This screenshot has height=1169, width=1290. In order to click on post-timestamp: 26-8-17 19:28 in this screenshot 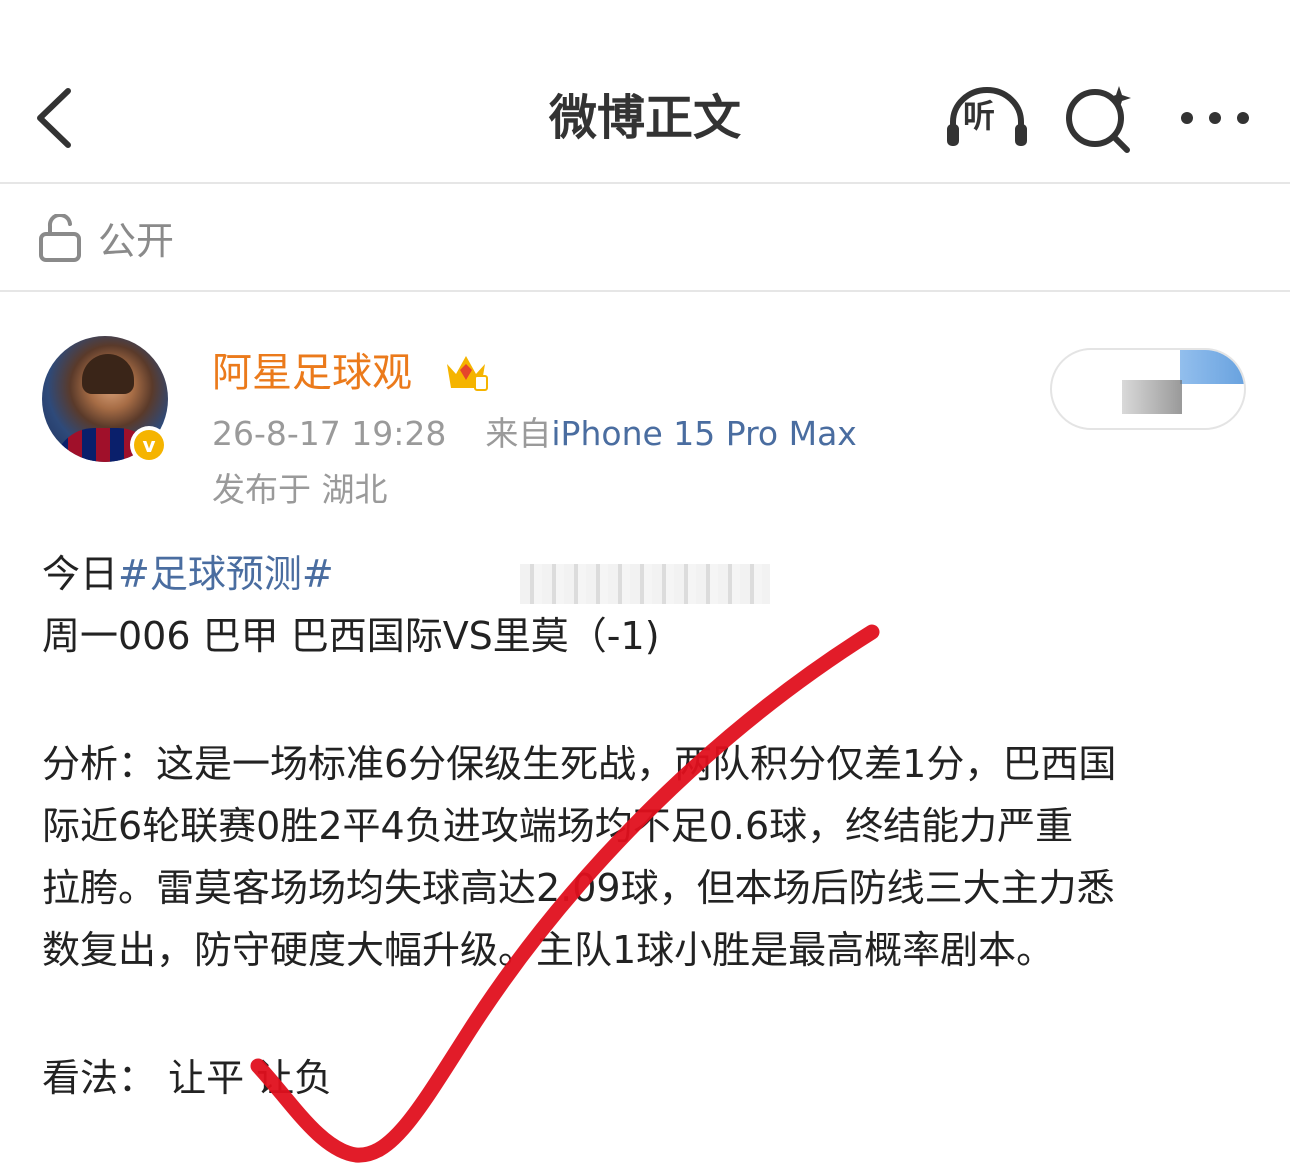, I will do `click(329, 433)`.